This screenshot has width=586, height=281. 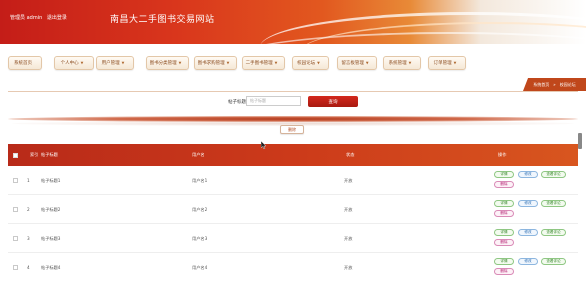 What do you see at coordinates (49, 154) in the screenshot?
I see `header-title: 帖子标题` at bounding box center [49, 154].